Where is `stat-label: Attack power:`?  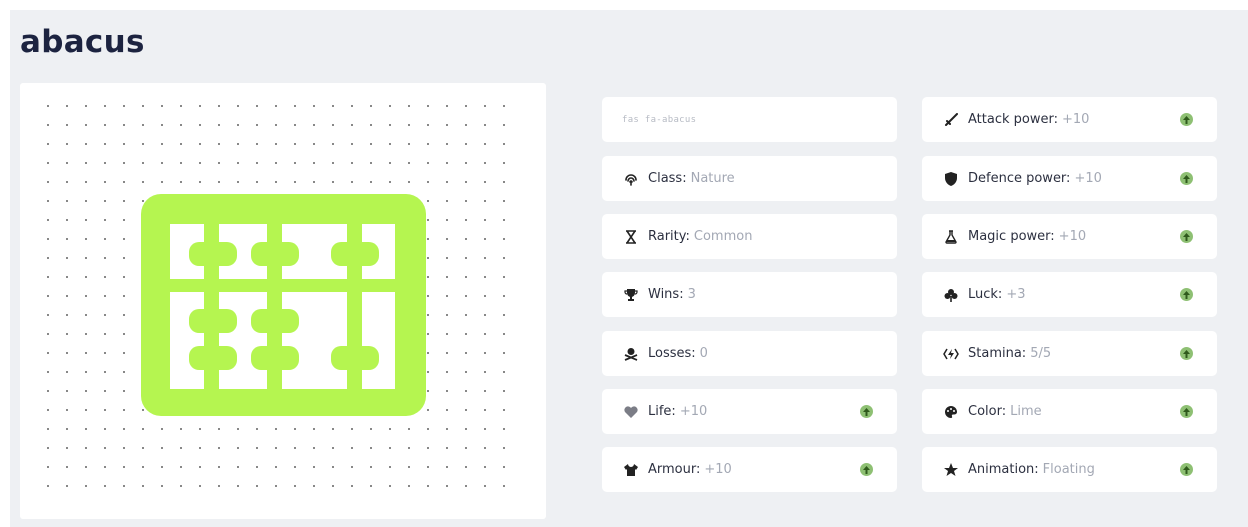
stat-label: Attack power: is located at coordinates (1013, 119).